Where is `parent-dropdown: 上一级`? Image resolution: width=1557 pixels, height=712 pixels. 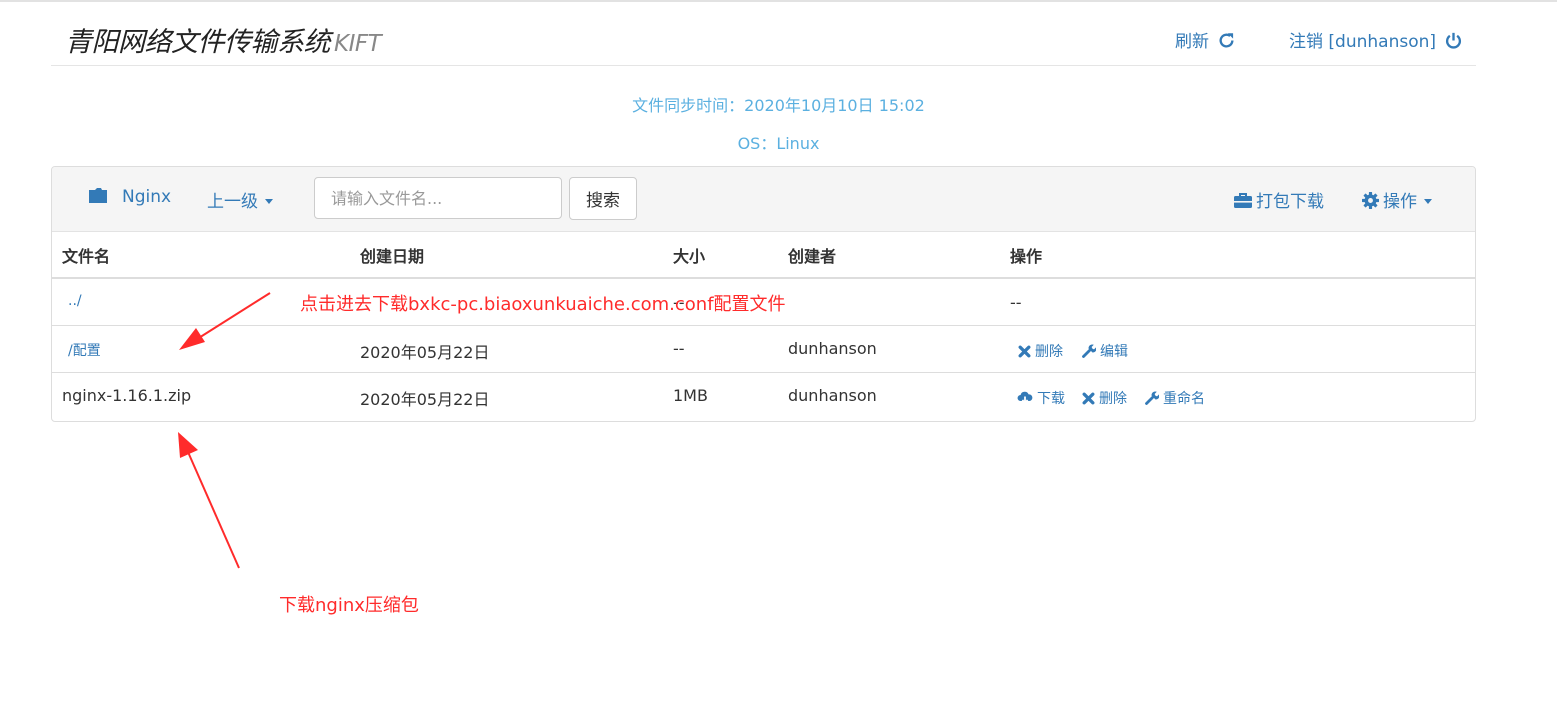 parent-dropdown: 上一级 is located at coordinates (240, 199).